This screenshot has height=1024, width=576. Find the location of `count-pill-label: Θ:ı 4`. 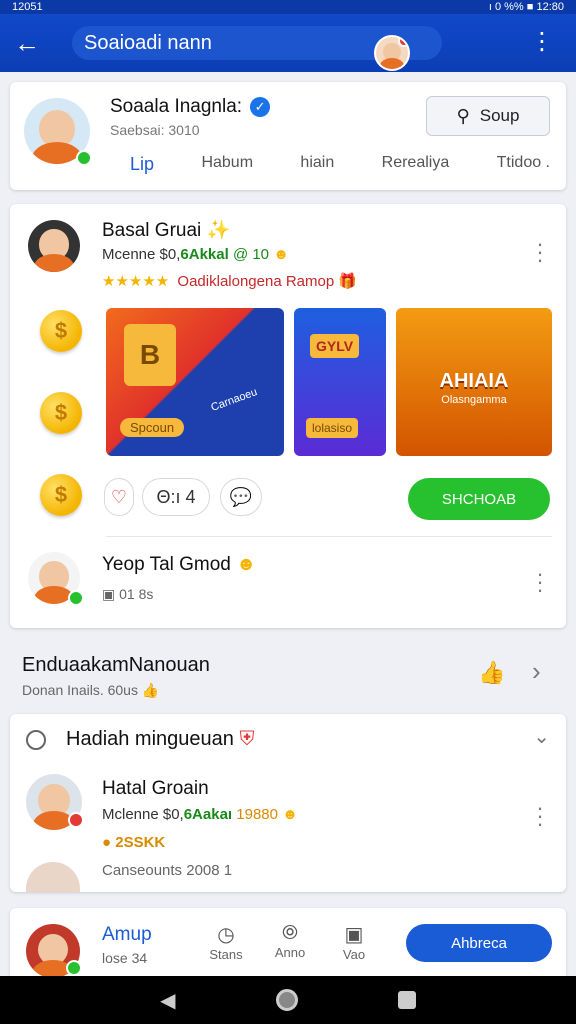

count-pill-label: Θ:ı 4 is located at coordinates (176, 496).